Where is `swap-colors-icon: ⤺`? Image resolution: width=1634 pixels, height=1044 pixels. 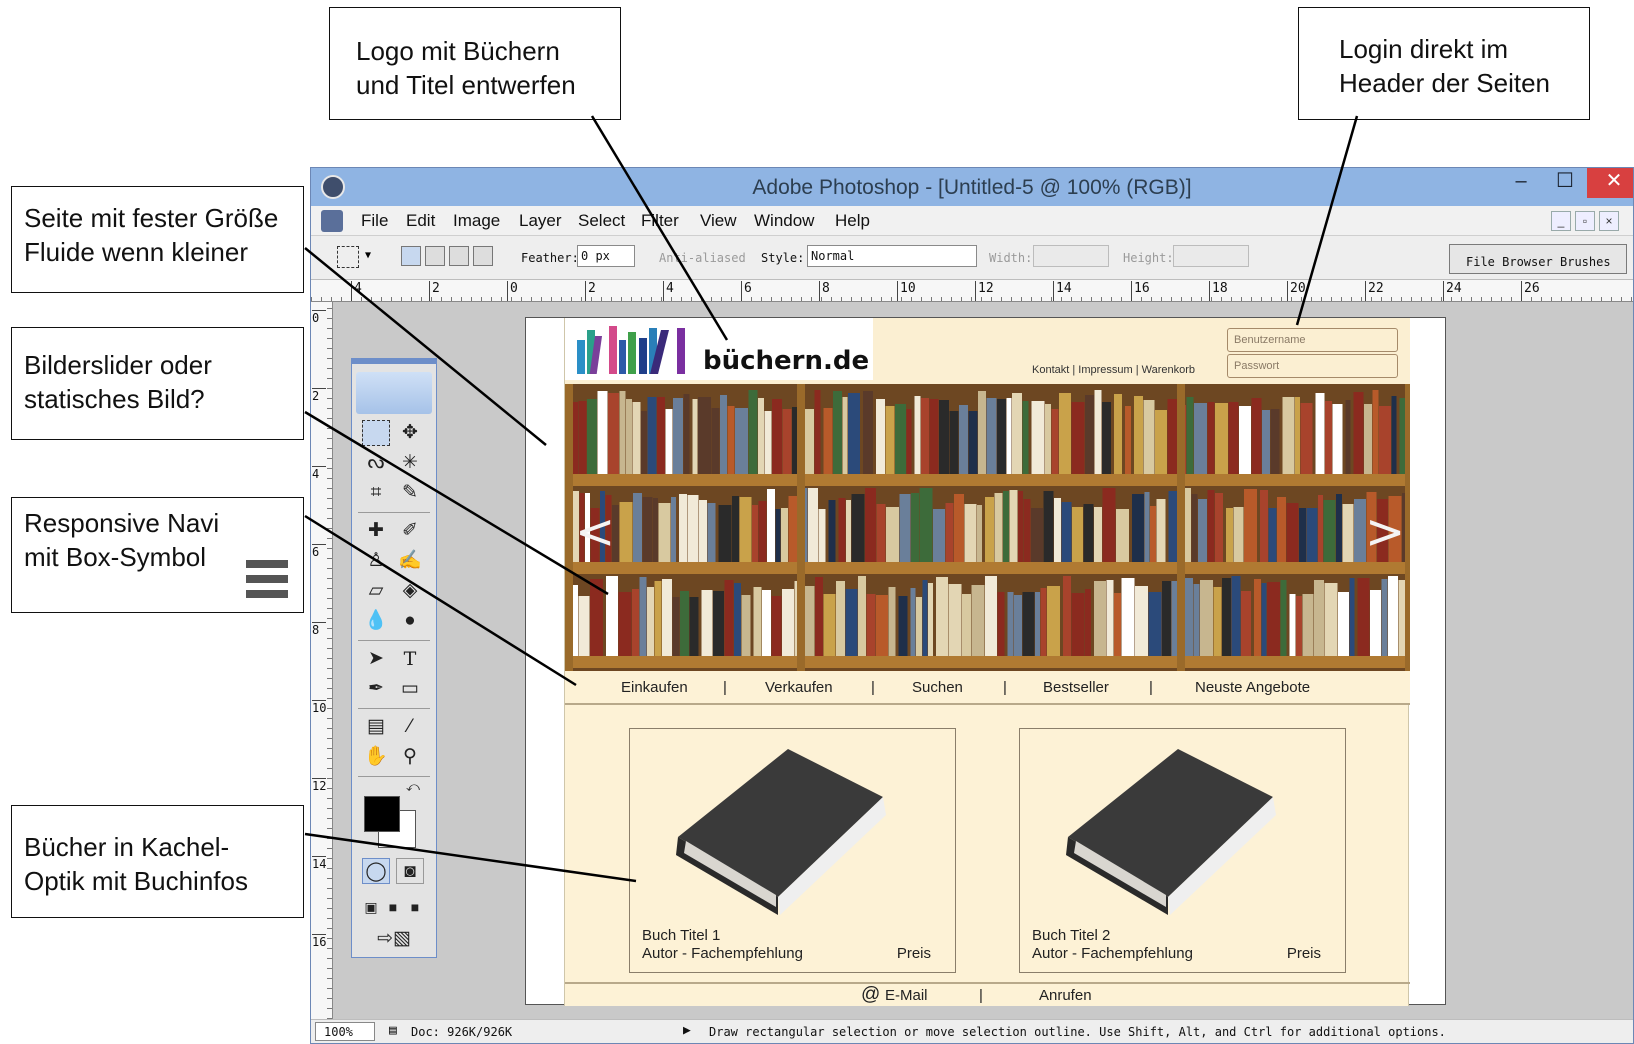
swap-colors-icon: ⤺ is located at coordinates (413, 787).